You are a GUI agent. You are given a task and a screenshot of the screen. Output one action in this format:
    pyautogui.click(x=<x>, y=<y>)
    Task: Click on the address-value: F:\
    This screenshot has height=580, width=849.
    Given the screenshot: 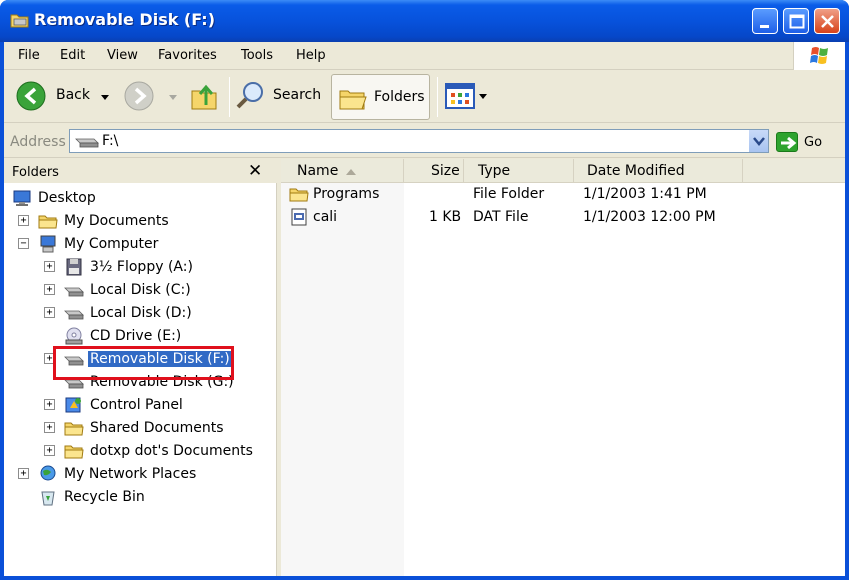 What is the action you would take?
    pyautogui.click(x=110, y=141)
    